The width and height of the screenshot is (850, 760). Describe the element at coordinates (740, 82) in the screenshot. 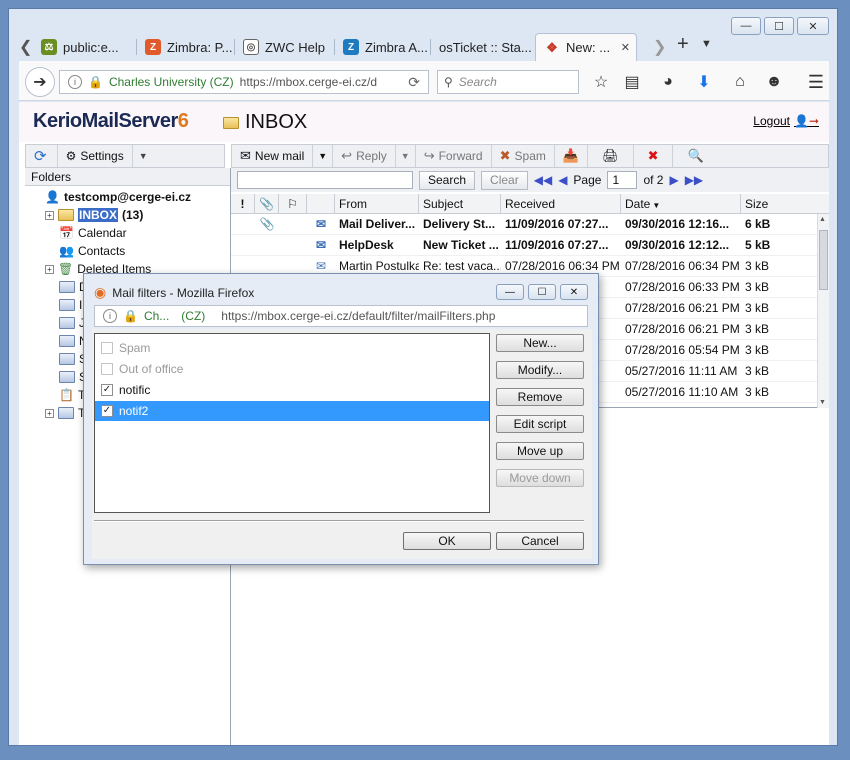

I see `home-icon: ⌂` at that location.